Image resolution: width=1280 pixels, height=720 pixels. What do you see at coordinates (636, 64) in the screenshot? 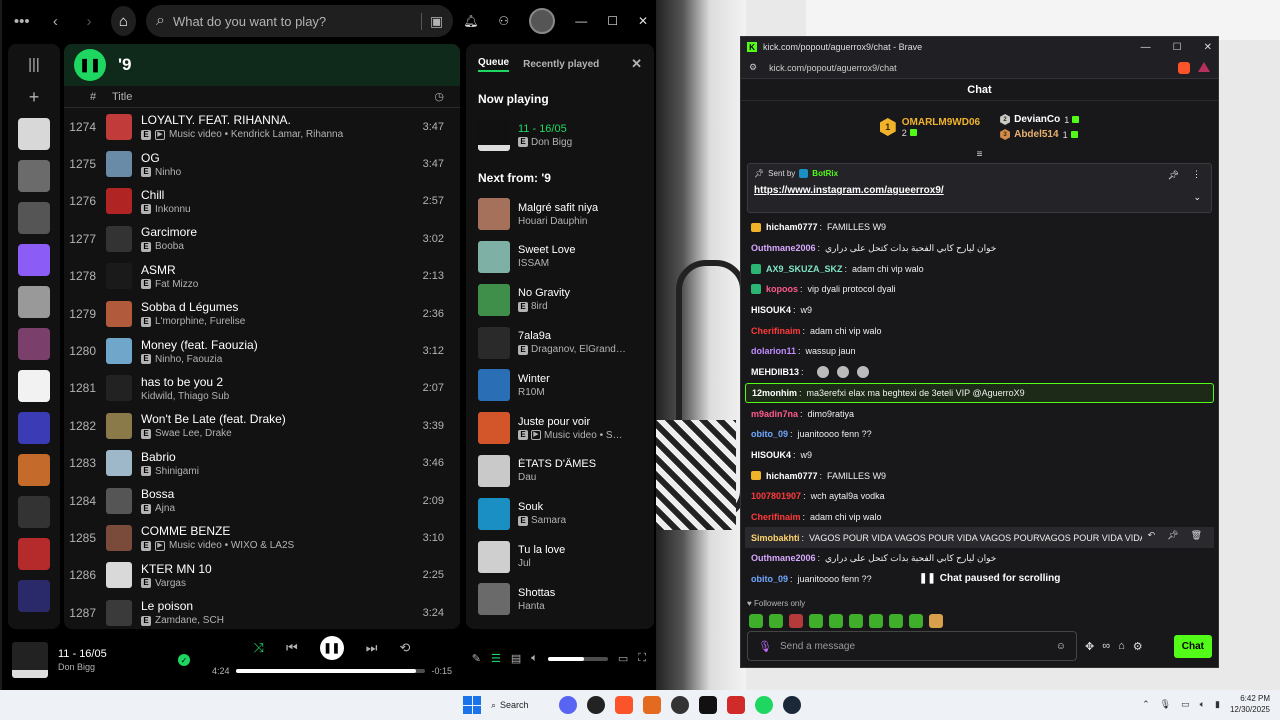
I see `close-queue-icon: ✕` at bounding box center [636, 64].